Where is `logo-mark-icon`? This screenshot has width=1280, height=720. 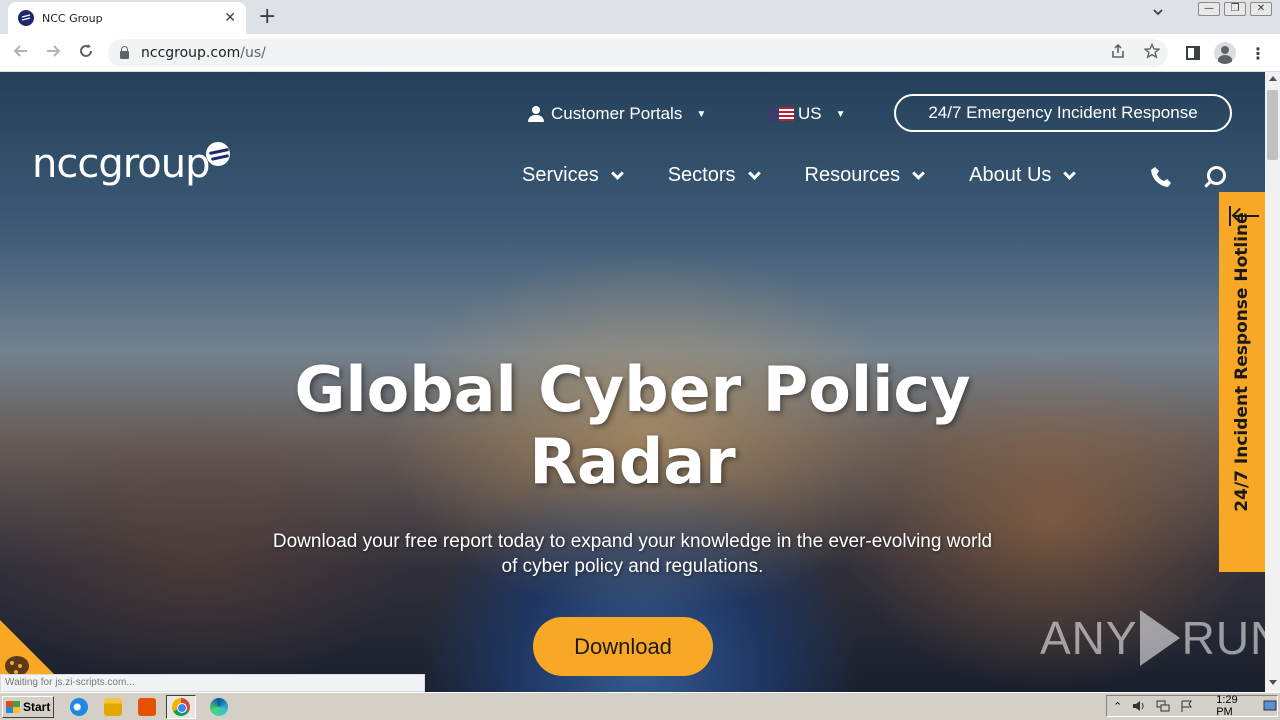 logo-mark-icon is located at coordinates (217, 154).